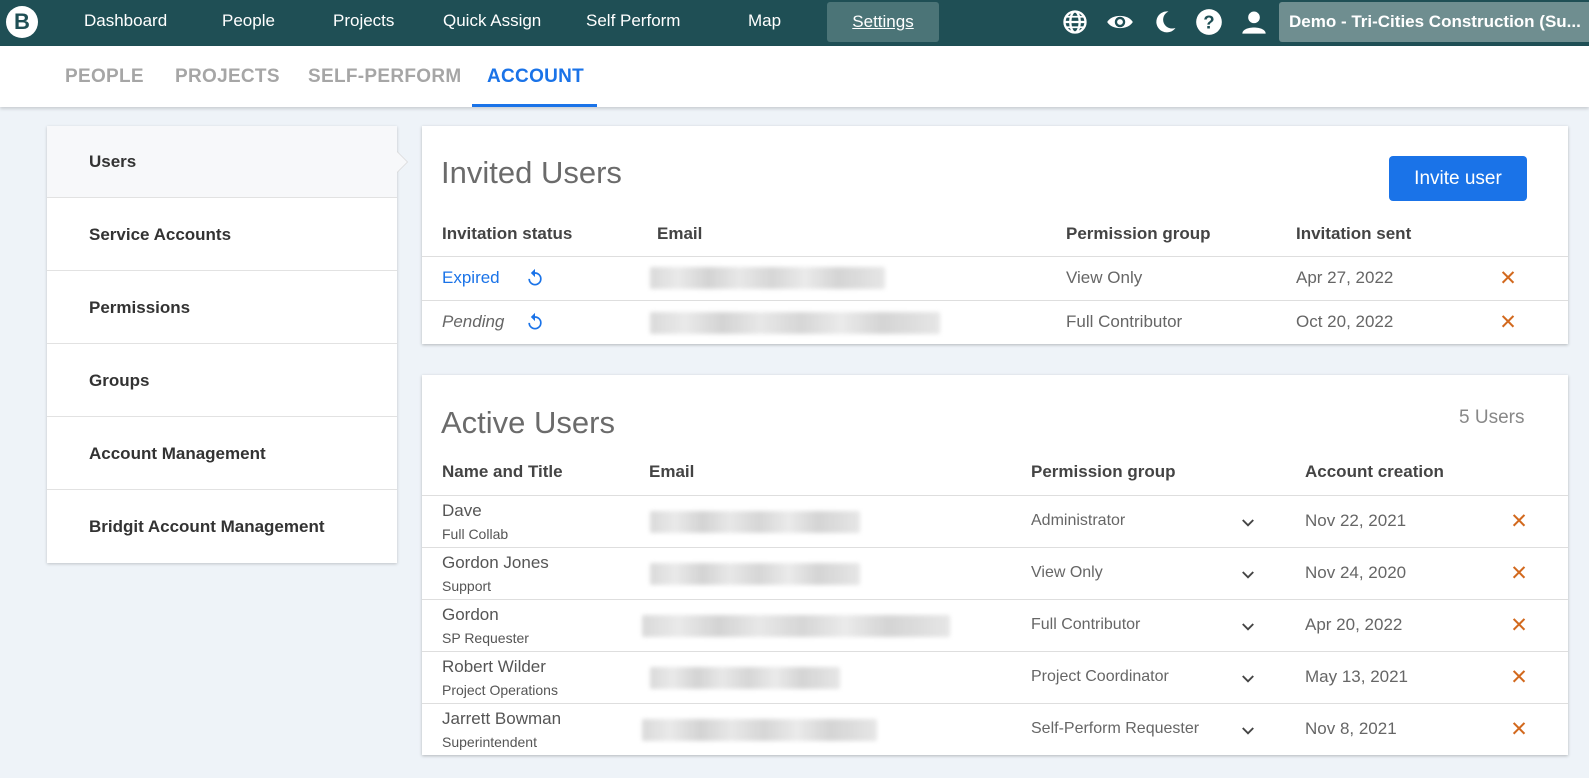 The image size is (1589, 778). Describe the element at coordinates (528, 422) in the screenshot. I see `active-users-title: Active Users` at that location.